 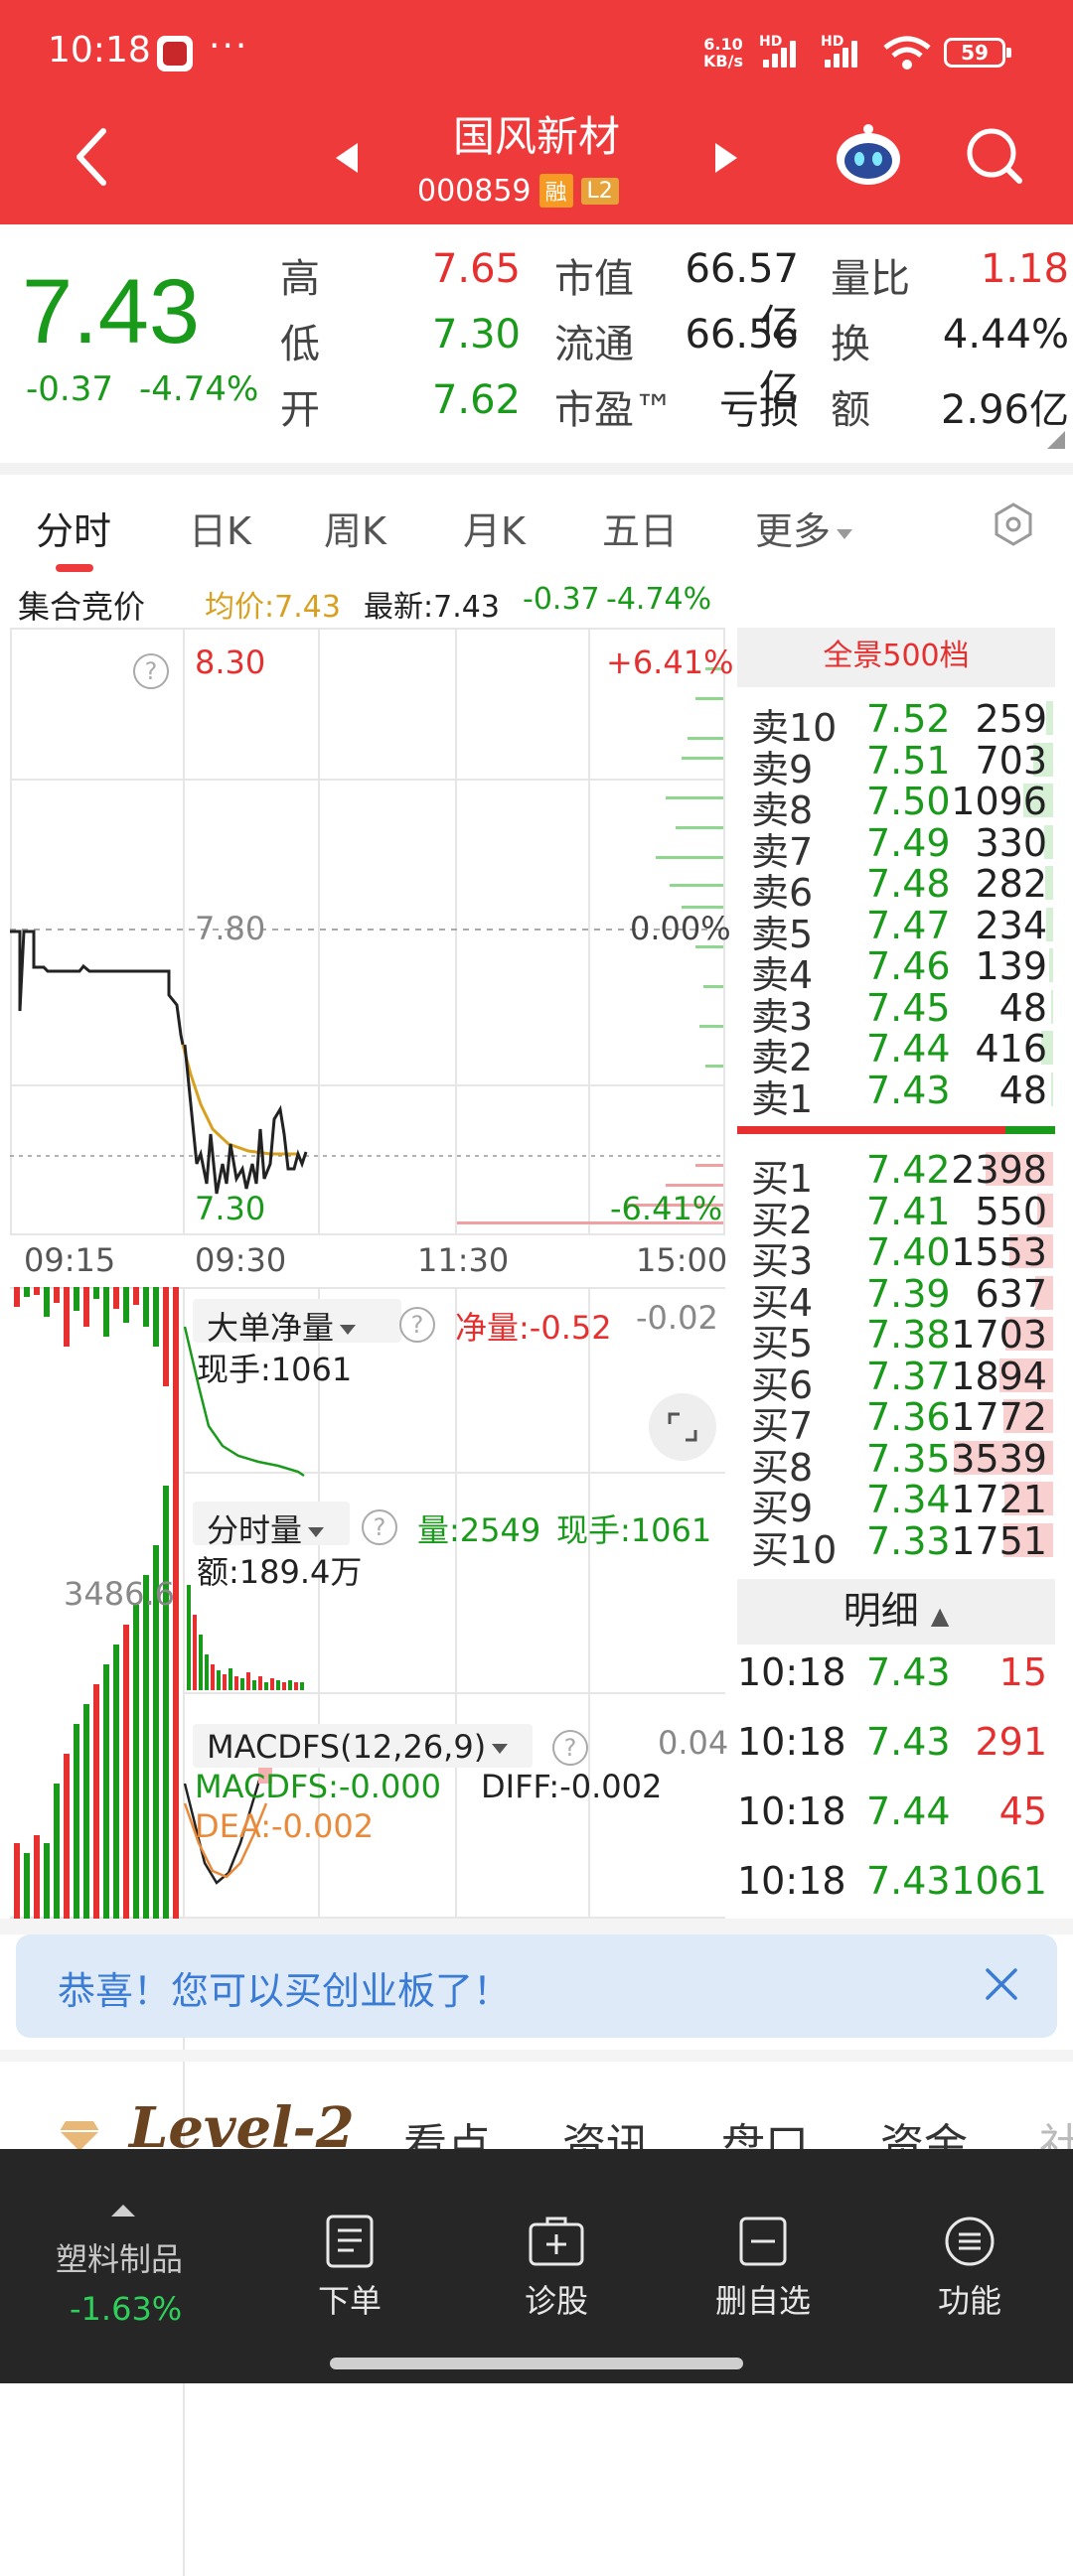 What do you see at coordinates (74, 568) in the screenshot?
I see `active-tab-indicator` at bounding box center [74, 568].